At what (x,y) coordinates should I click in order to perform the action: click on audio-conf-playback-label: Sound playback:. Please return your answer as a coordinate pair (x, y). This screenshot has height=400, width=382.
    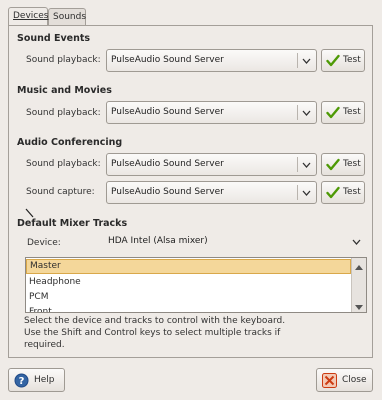
    Looking at the image, I should click on (63, 164).